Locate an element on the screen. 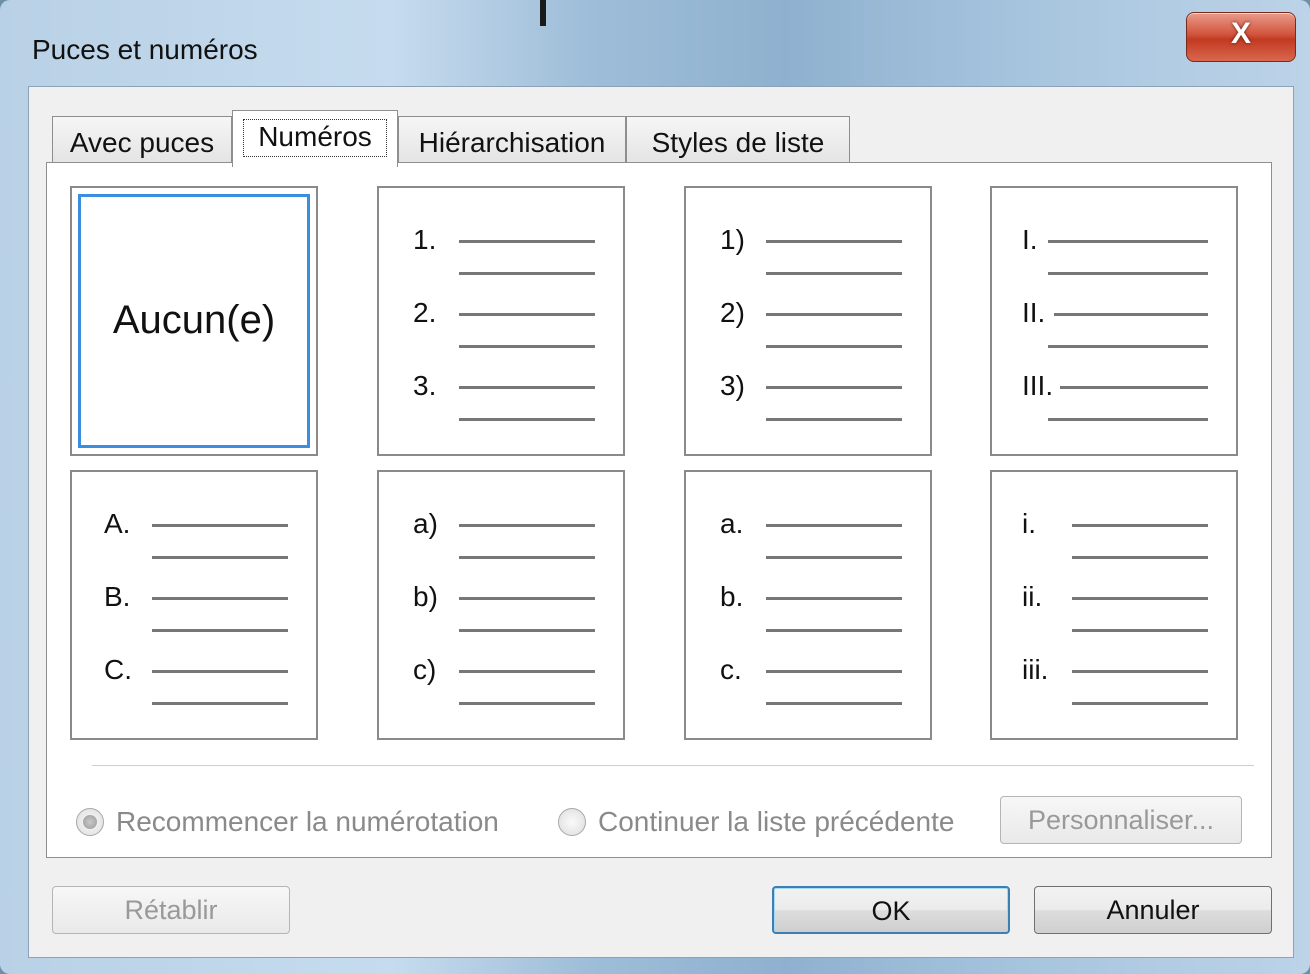 This screenshot has height=974, width=1310. list-item: ii. is located at coordinates (1114, 606).